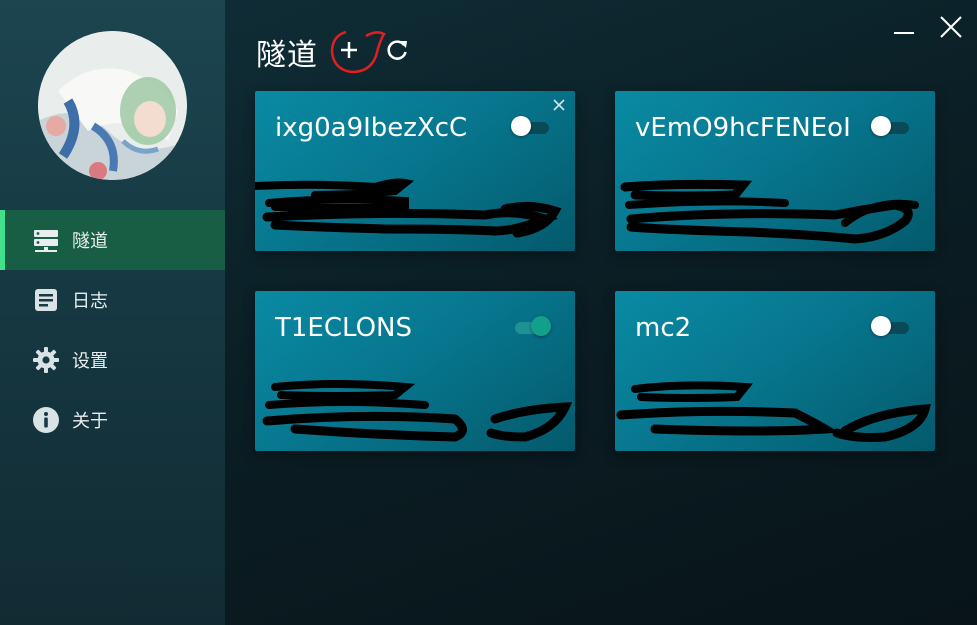 This screenshot has width=977, height=625. What do you see at coordinates (904, 27) in the screenshot?
I see `minimize-button` at bounding box center [904, 27].